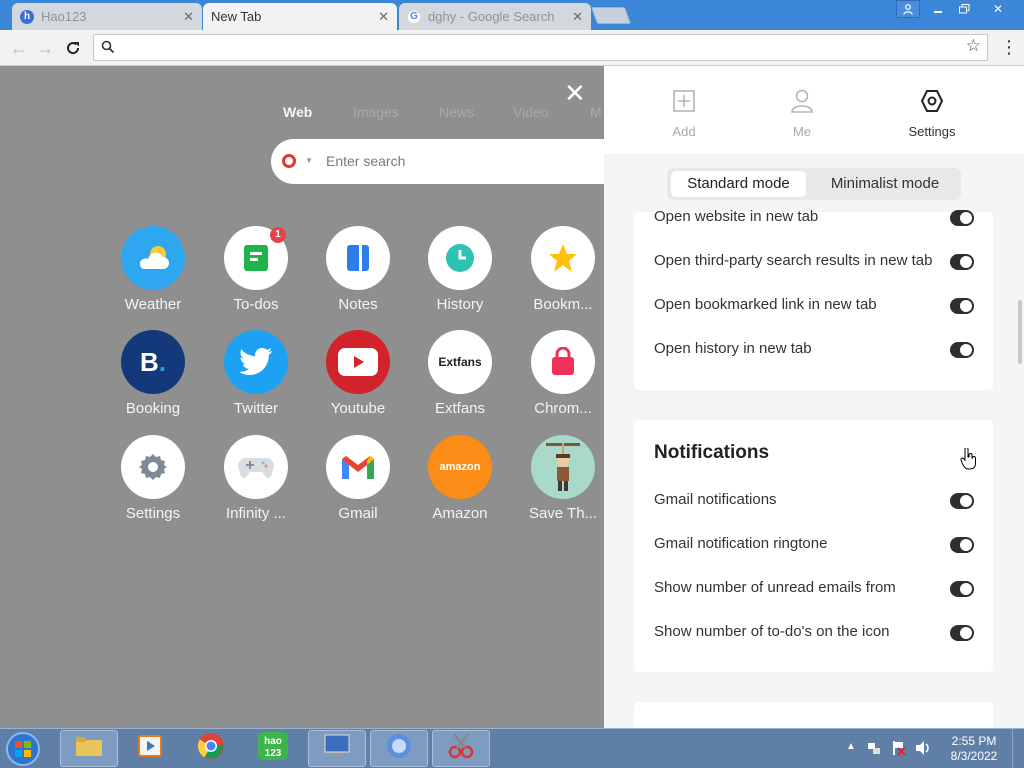 Image resolution: width=1024 pixels, height=768 pixels. What do you see at coordinates (460, 513) in the screenshot?
I see `app-label: Amazon` at bounding box center [460, 513].